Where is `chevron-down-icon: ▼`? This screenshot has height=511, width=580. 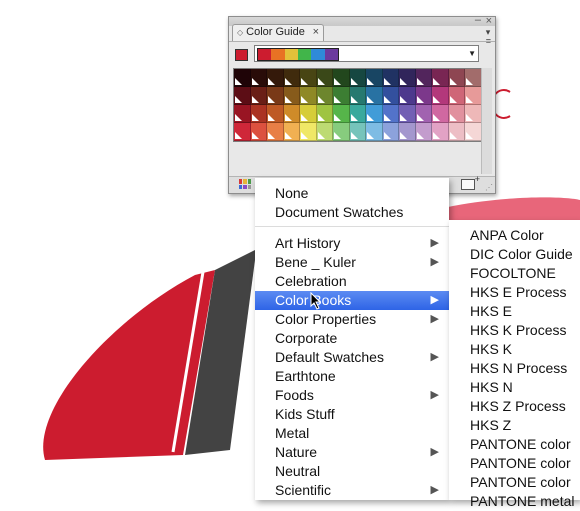 chevron-down-icon: ▼ is located at coordinates (472, 53).